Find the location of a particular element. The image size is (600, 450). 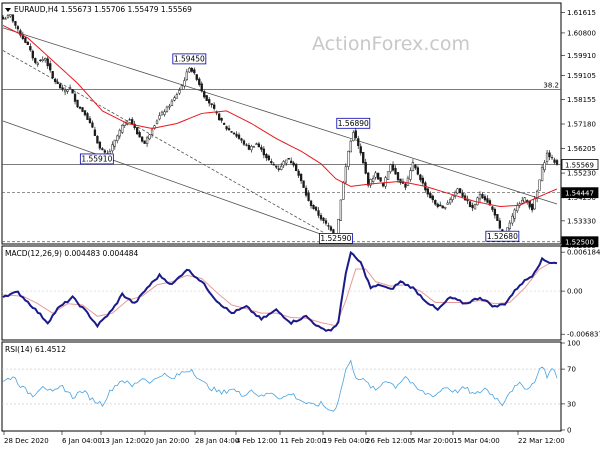

fib-level-label: 38.2 is located at coordinates (551, 86).